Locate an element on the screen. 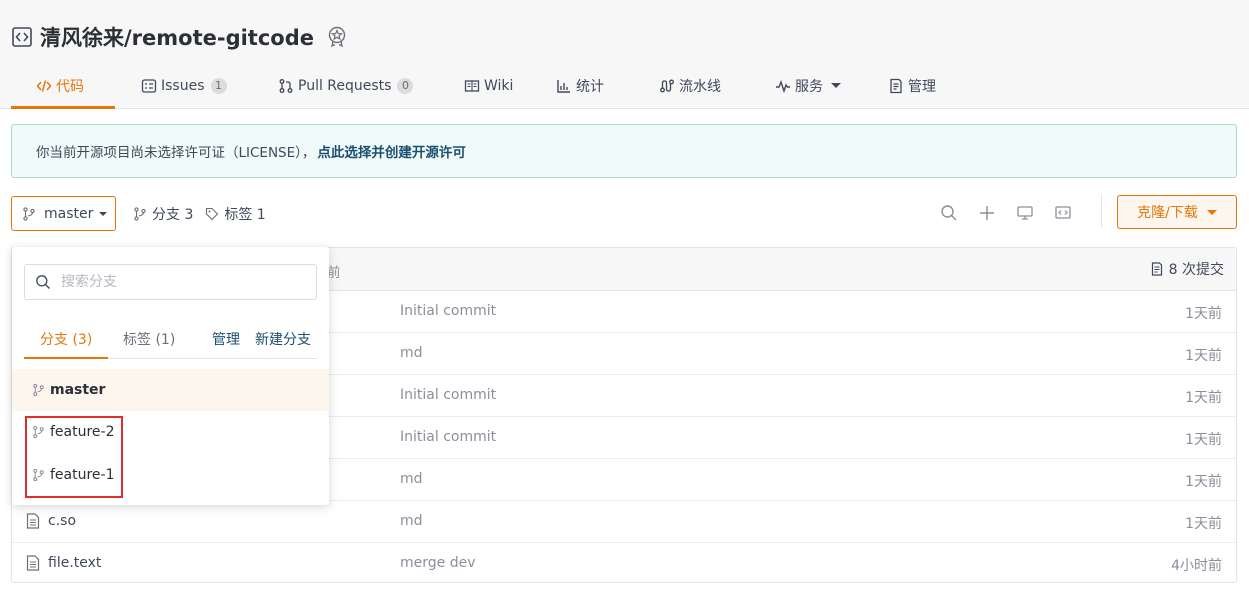  tags-link: 标签 1 is located at coordinates (235, 214).